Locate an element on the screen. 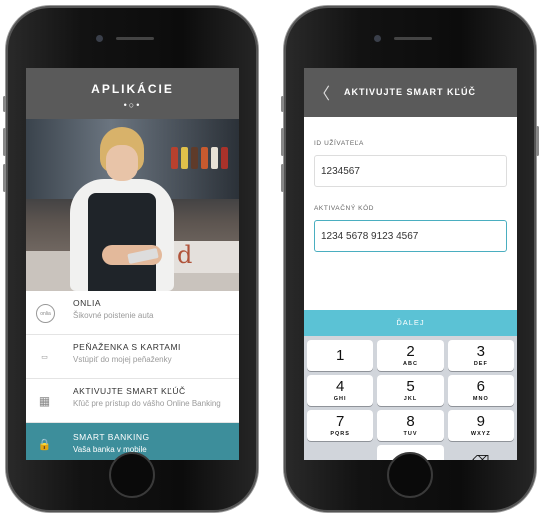 The image size is (539, 514). menu-item-subtitle: Šikovné poistenie auta is located at coordinates (113, 315).